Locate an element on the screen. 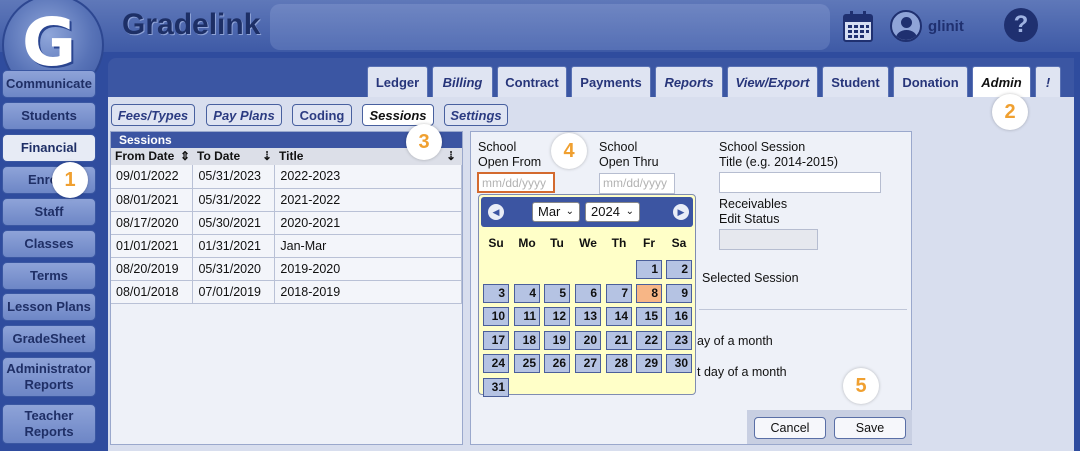  prev-month-icon: ◀ is located at coordinates (496, 212).